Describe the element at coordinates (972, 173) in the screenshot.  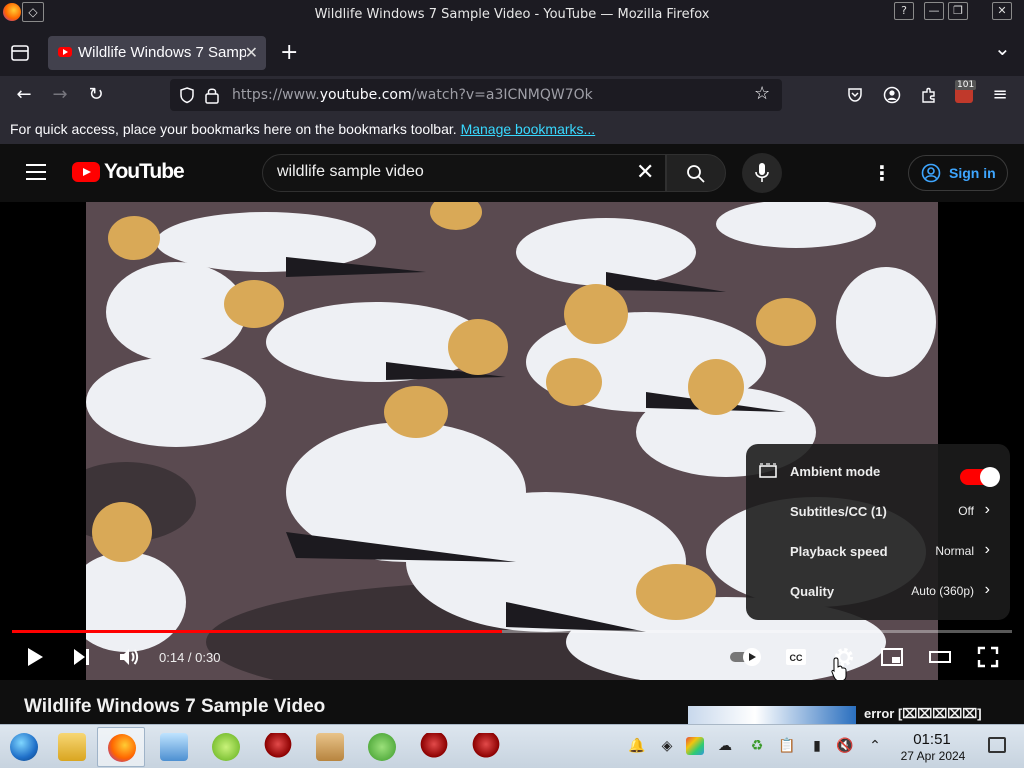
I see `sign-in-label: Sign in` at that location.